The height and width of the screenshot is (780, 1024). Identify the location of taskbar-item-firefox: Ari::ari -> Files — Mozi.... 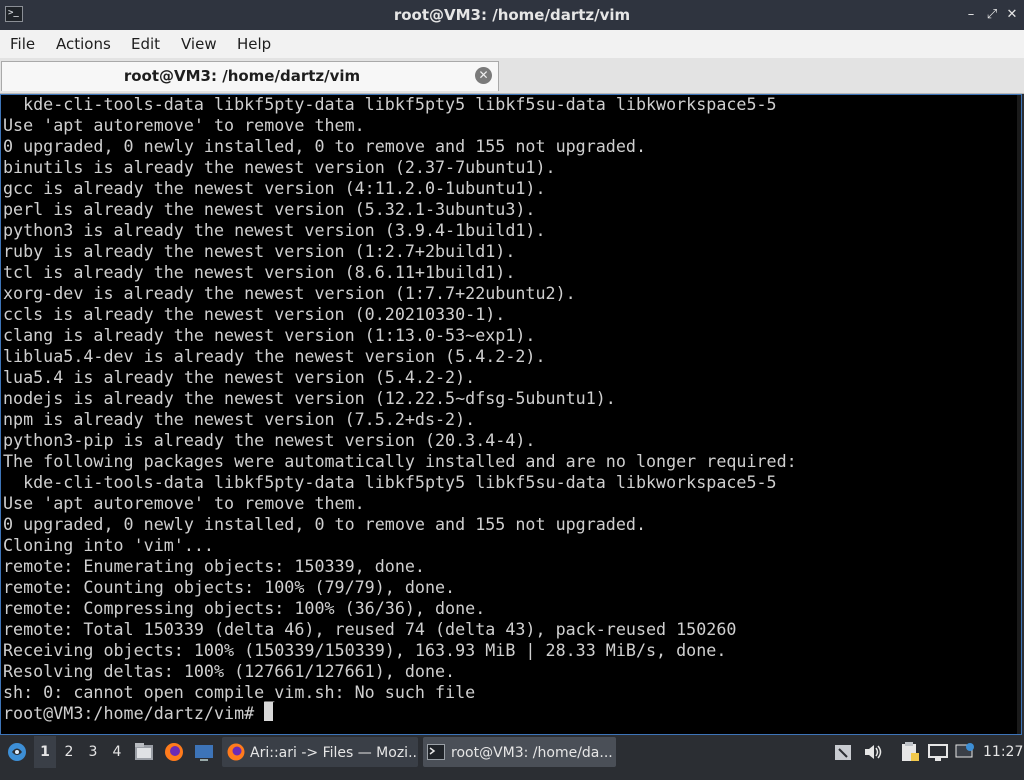
(320, 752).